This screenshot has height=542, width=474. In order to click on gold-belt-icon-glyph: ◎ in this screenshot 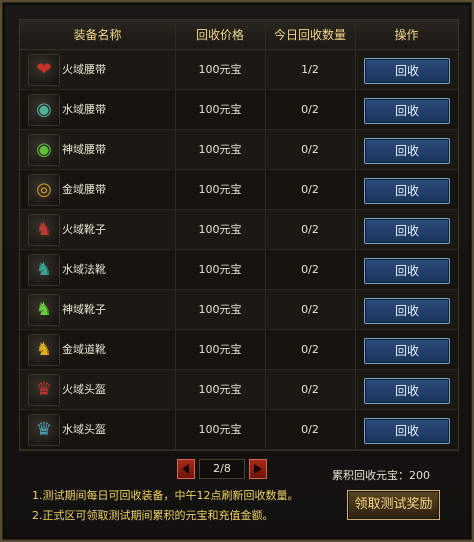, I will do `click(44, 189)`.